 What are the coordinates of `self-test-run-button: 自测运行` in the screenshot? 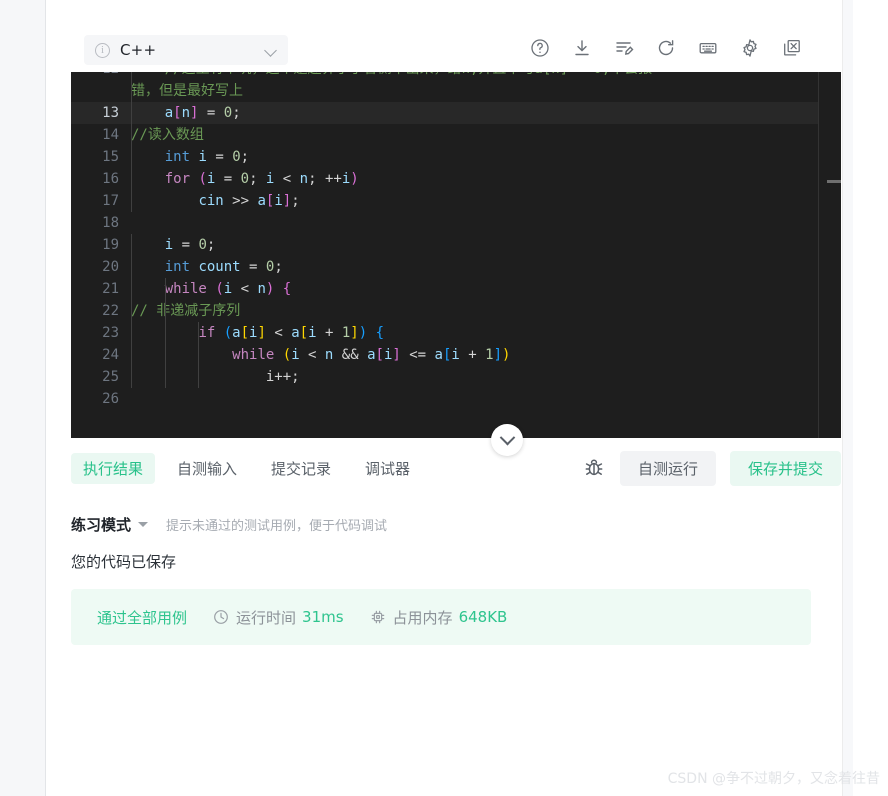 It's located at (667, 468).